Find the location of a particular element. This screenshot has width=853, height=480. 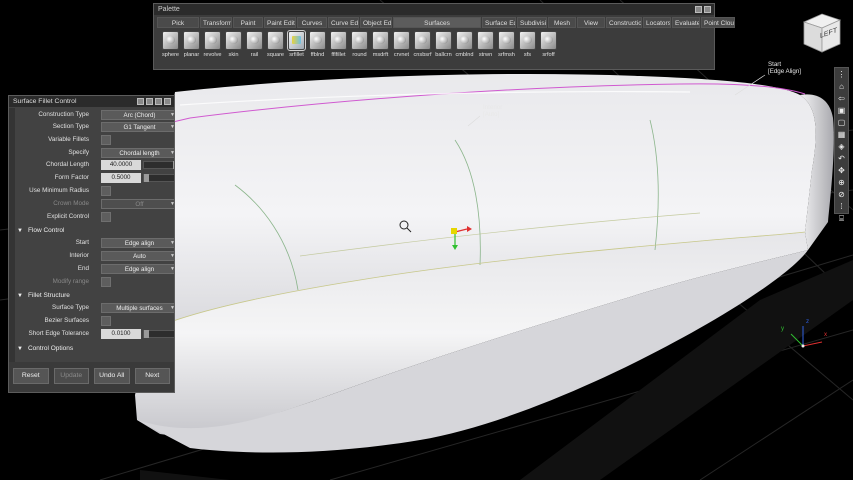

tab-mesh: Mesh is located at coordinates (562, 22).